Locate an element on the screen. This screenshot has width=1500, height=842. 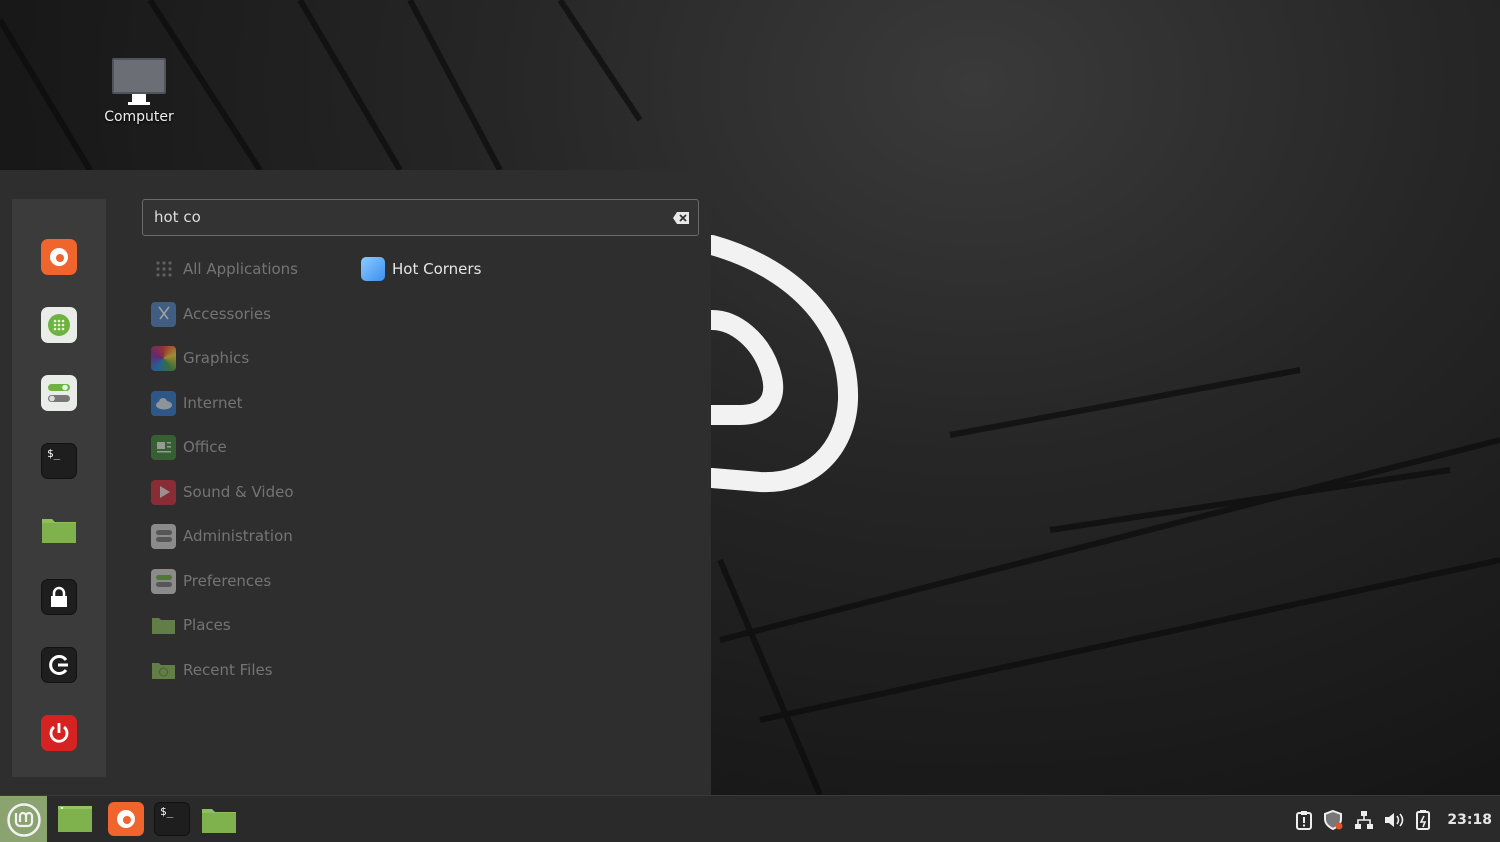
lock-icon is located at coordinates (59, 596).